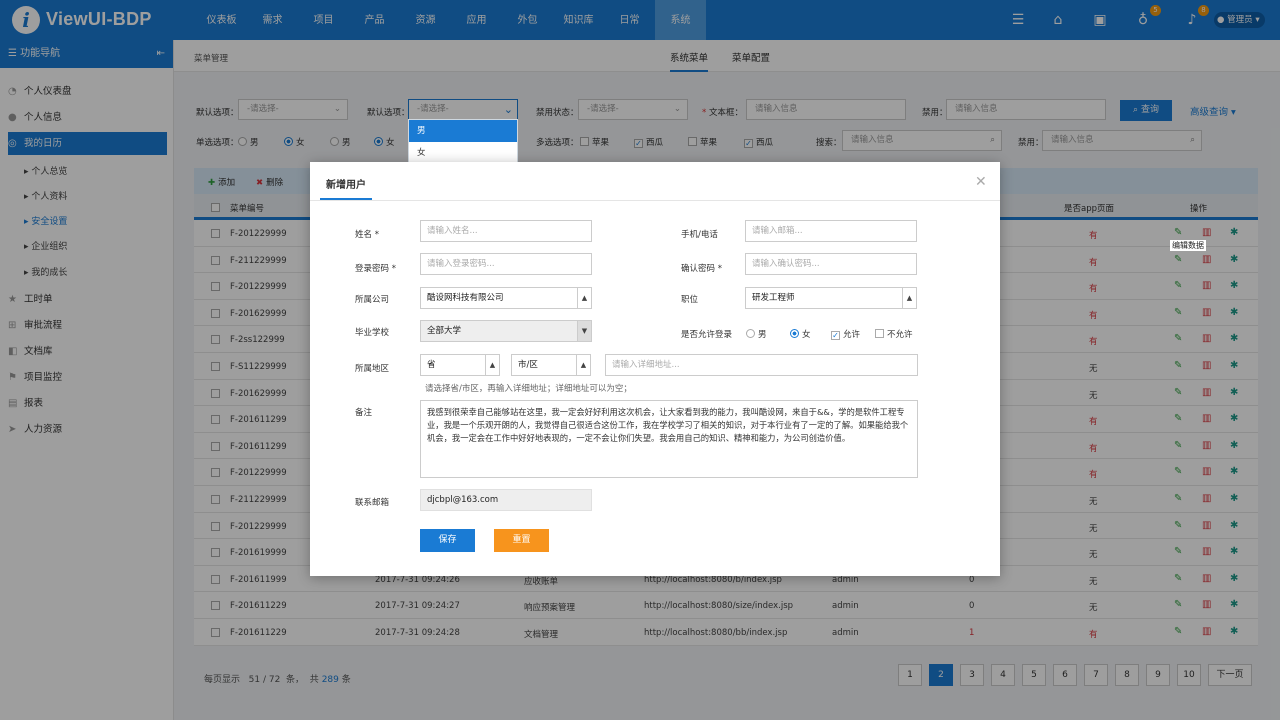  I want to click on school-select: 全部大学 ▼, so click(506, 331).